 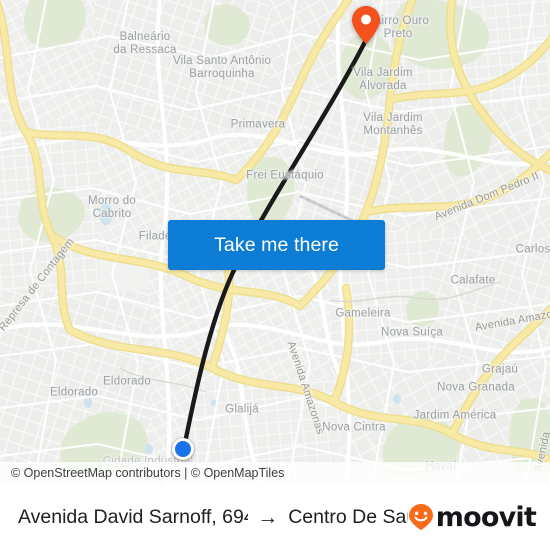 What do you see at coordinates (183, 449) in the screenshot?
I see `origin-location-dot` at bounding box center [183, 449].